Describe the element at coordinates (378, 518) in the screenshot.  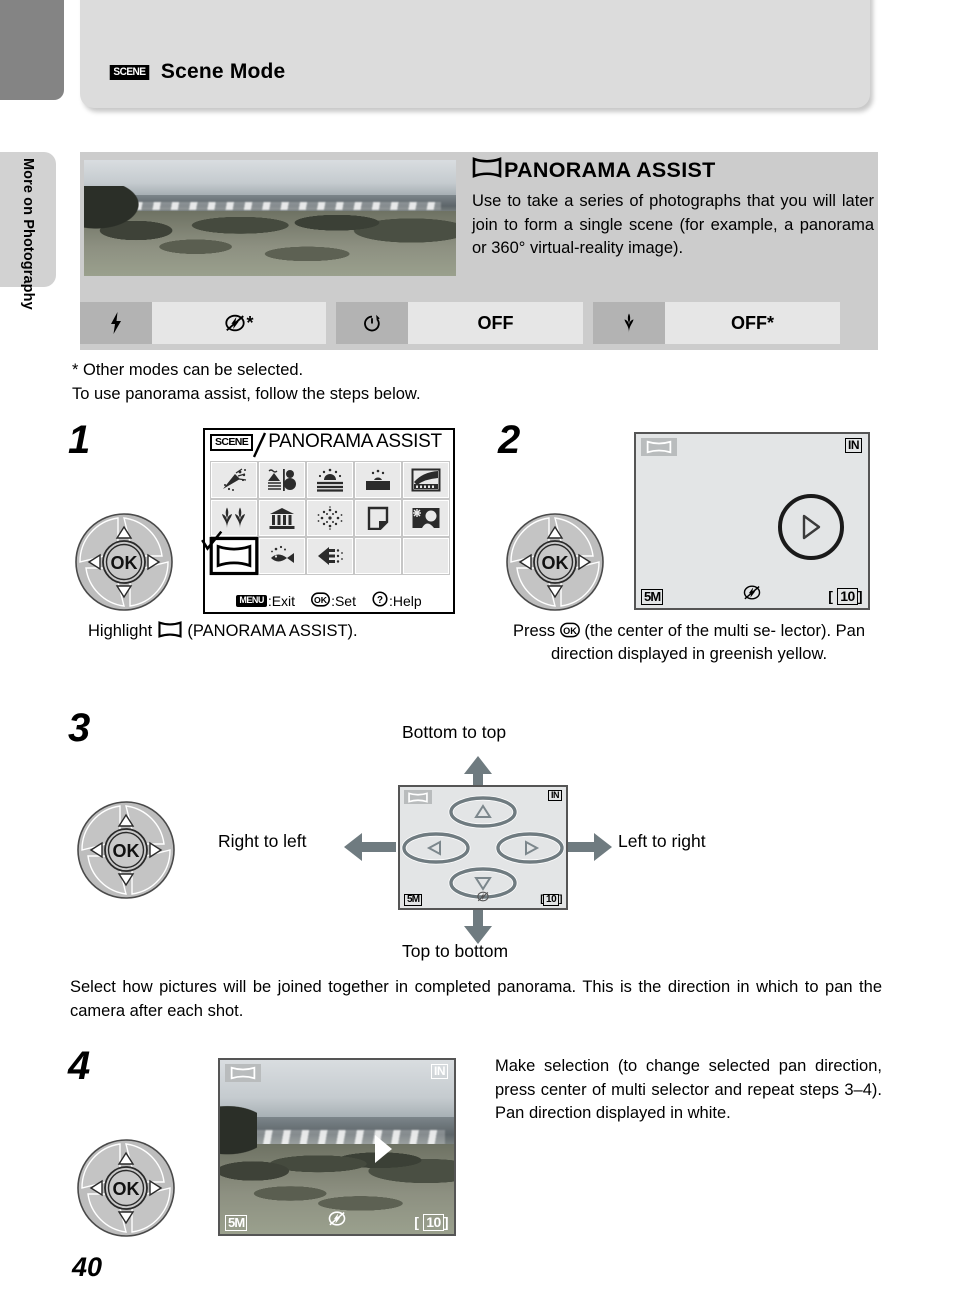
I see `scene-icon-copy` at that location.